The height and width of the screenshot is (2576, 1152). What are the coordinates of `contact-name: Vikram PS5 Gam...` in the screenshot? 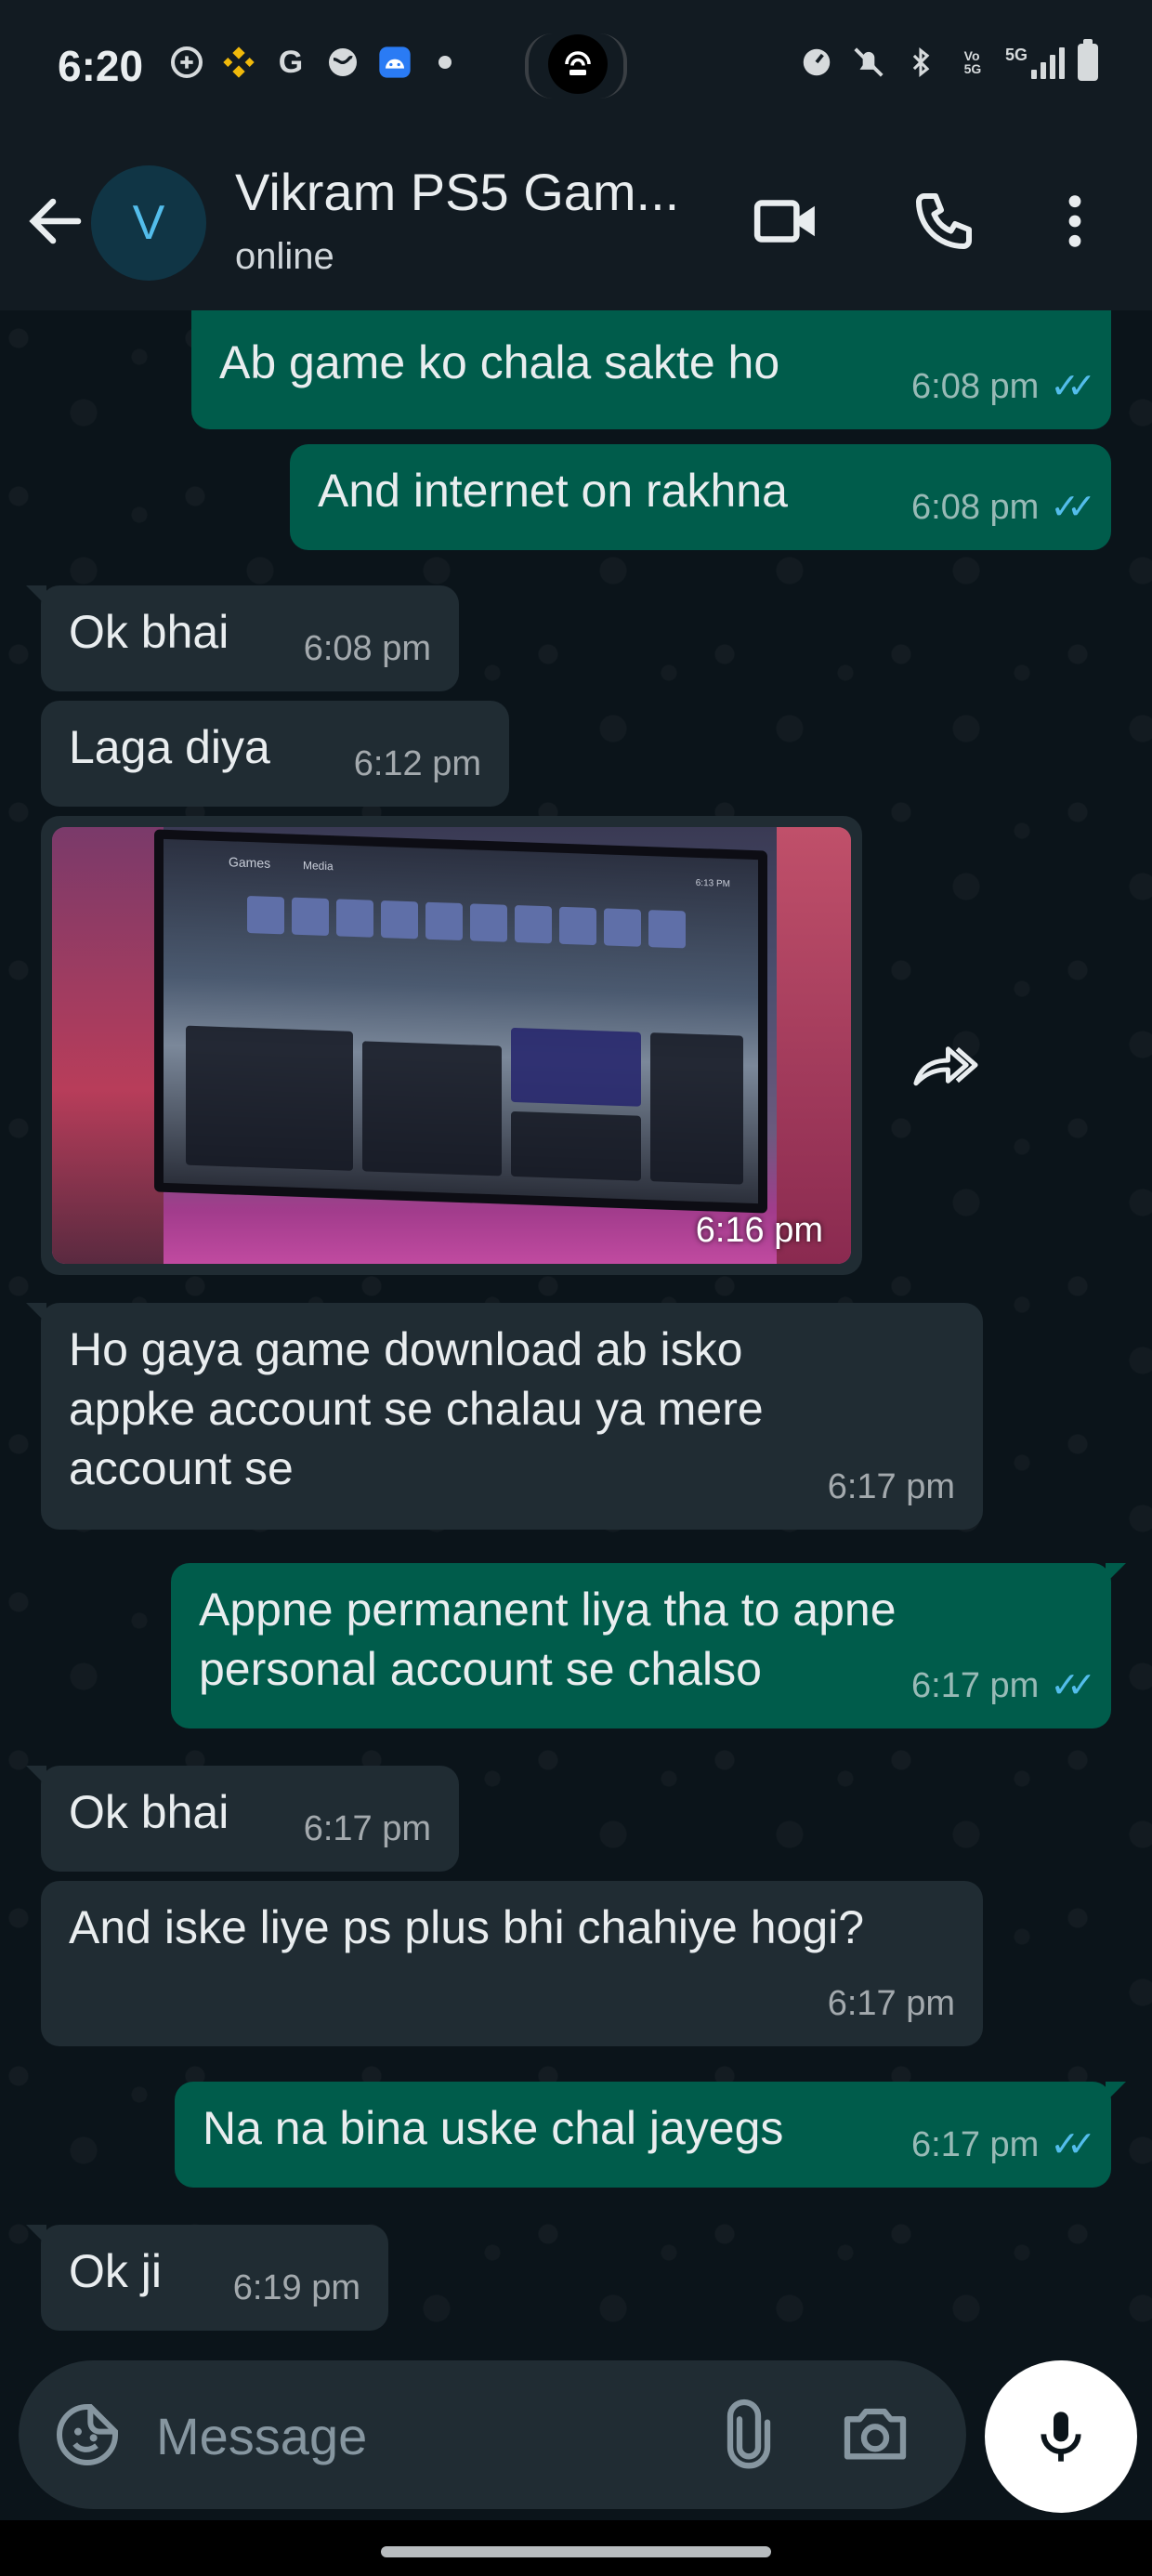 It's located at (457, 192).